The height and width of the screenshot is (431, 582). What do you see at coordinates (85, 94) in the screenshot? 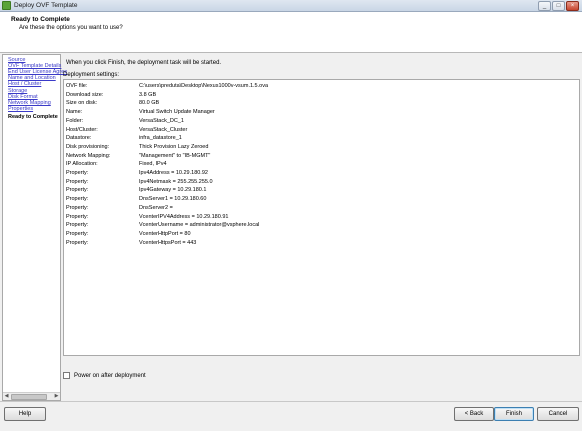
I see `settings-key: Download size:` at bounding box center [85, 94].